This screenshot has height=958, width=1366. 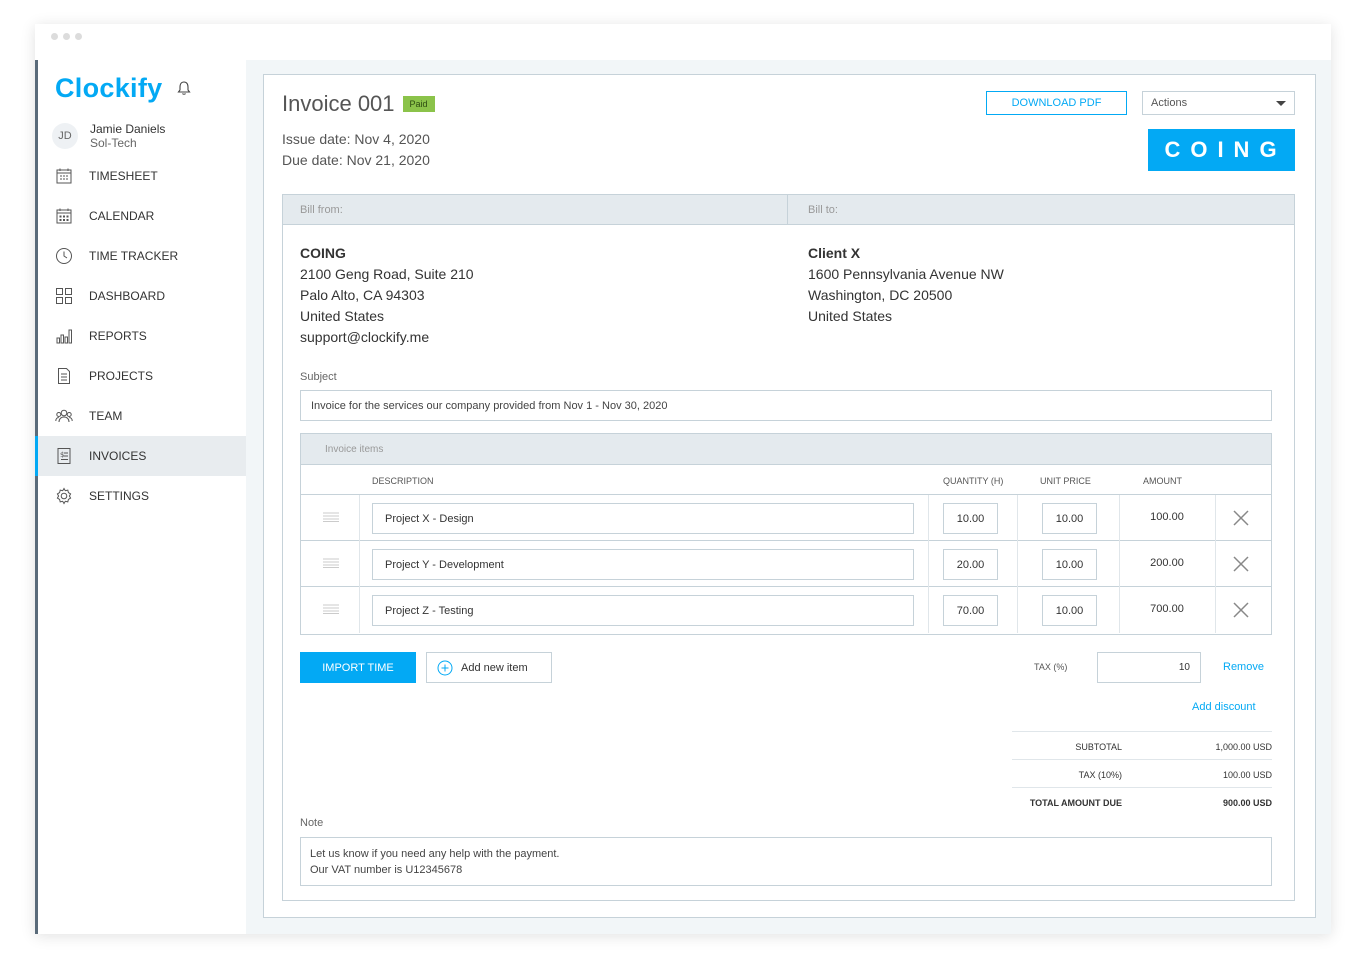 I want to click on add-new-item-button: Add new item, so click(x=489, y=667).